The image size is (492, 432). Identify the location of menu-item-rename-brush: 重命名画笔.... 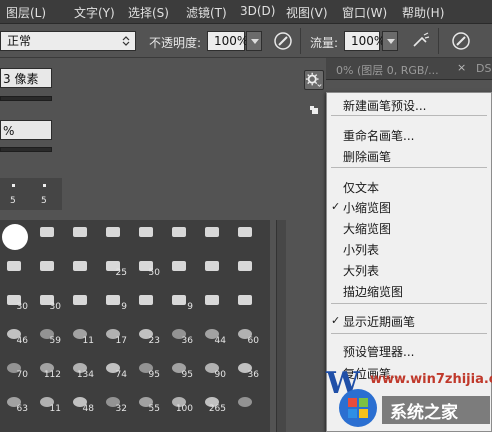
(378, 135).